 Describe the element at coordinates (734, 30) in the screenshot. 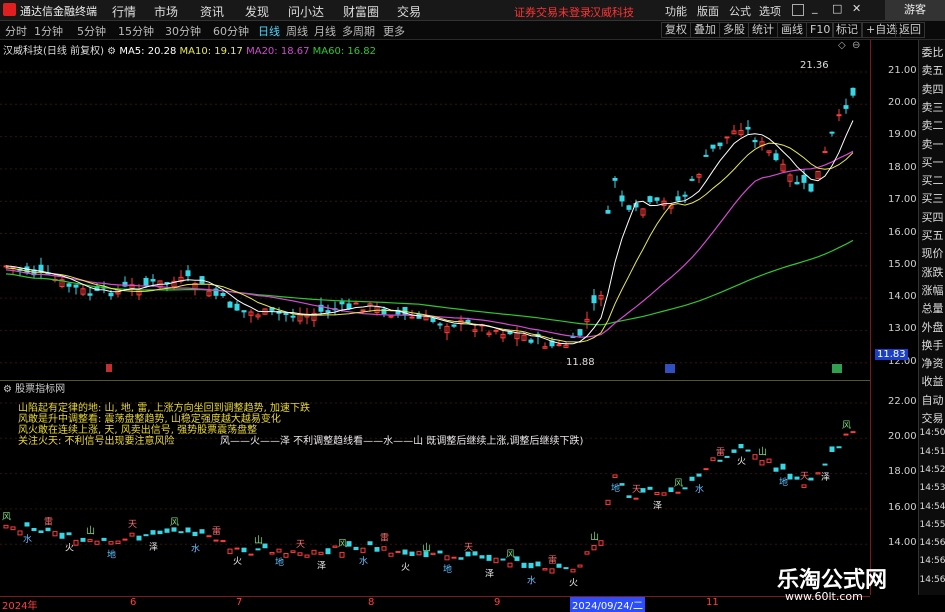

I see `multi-stock-button: 多股` at that location.